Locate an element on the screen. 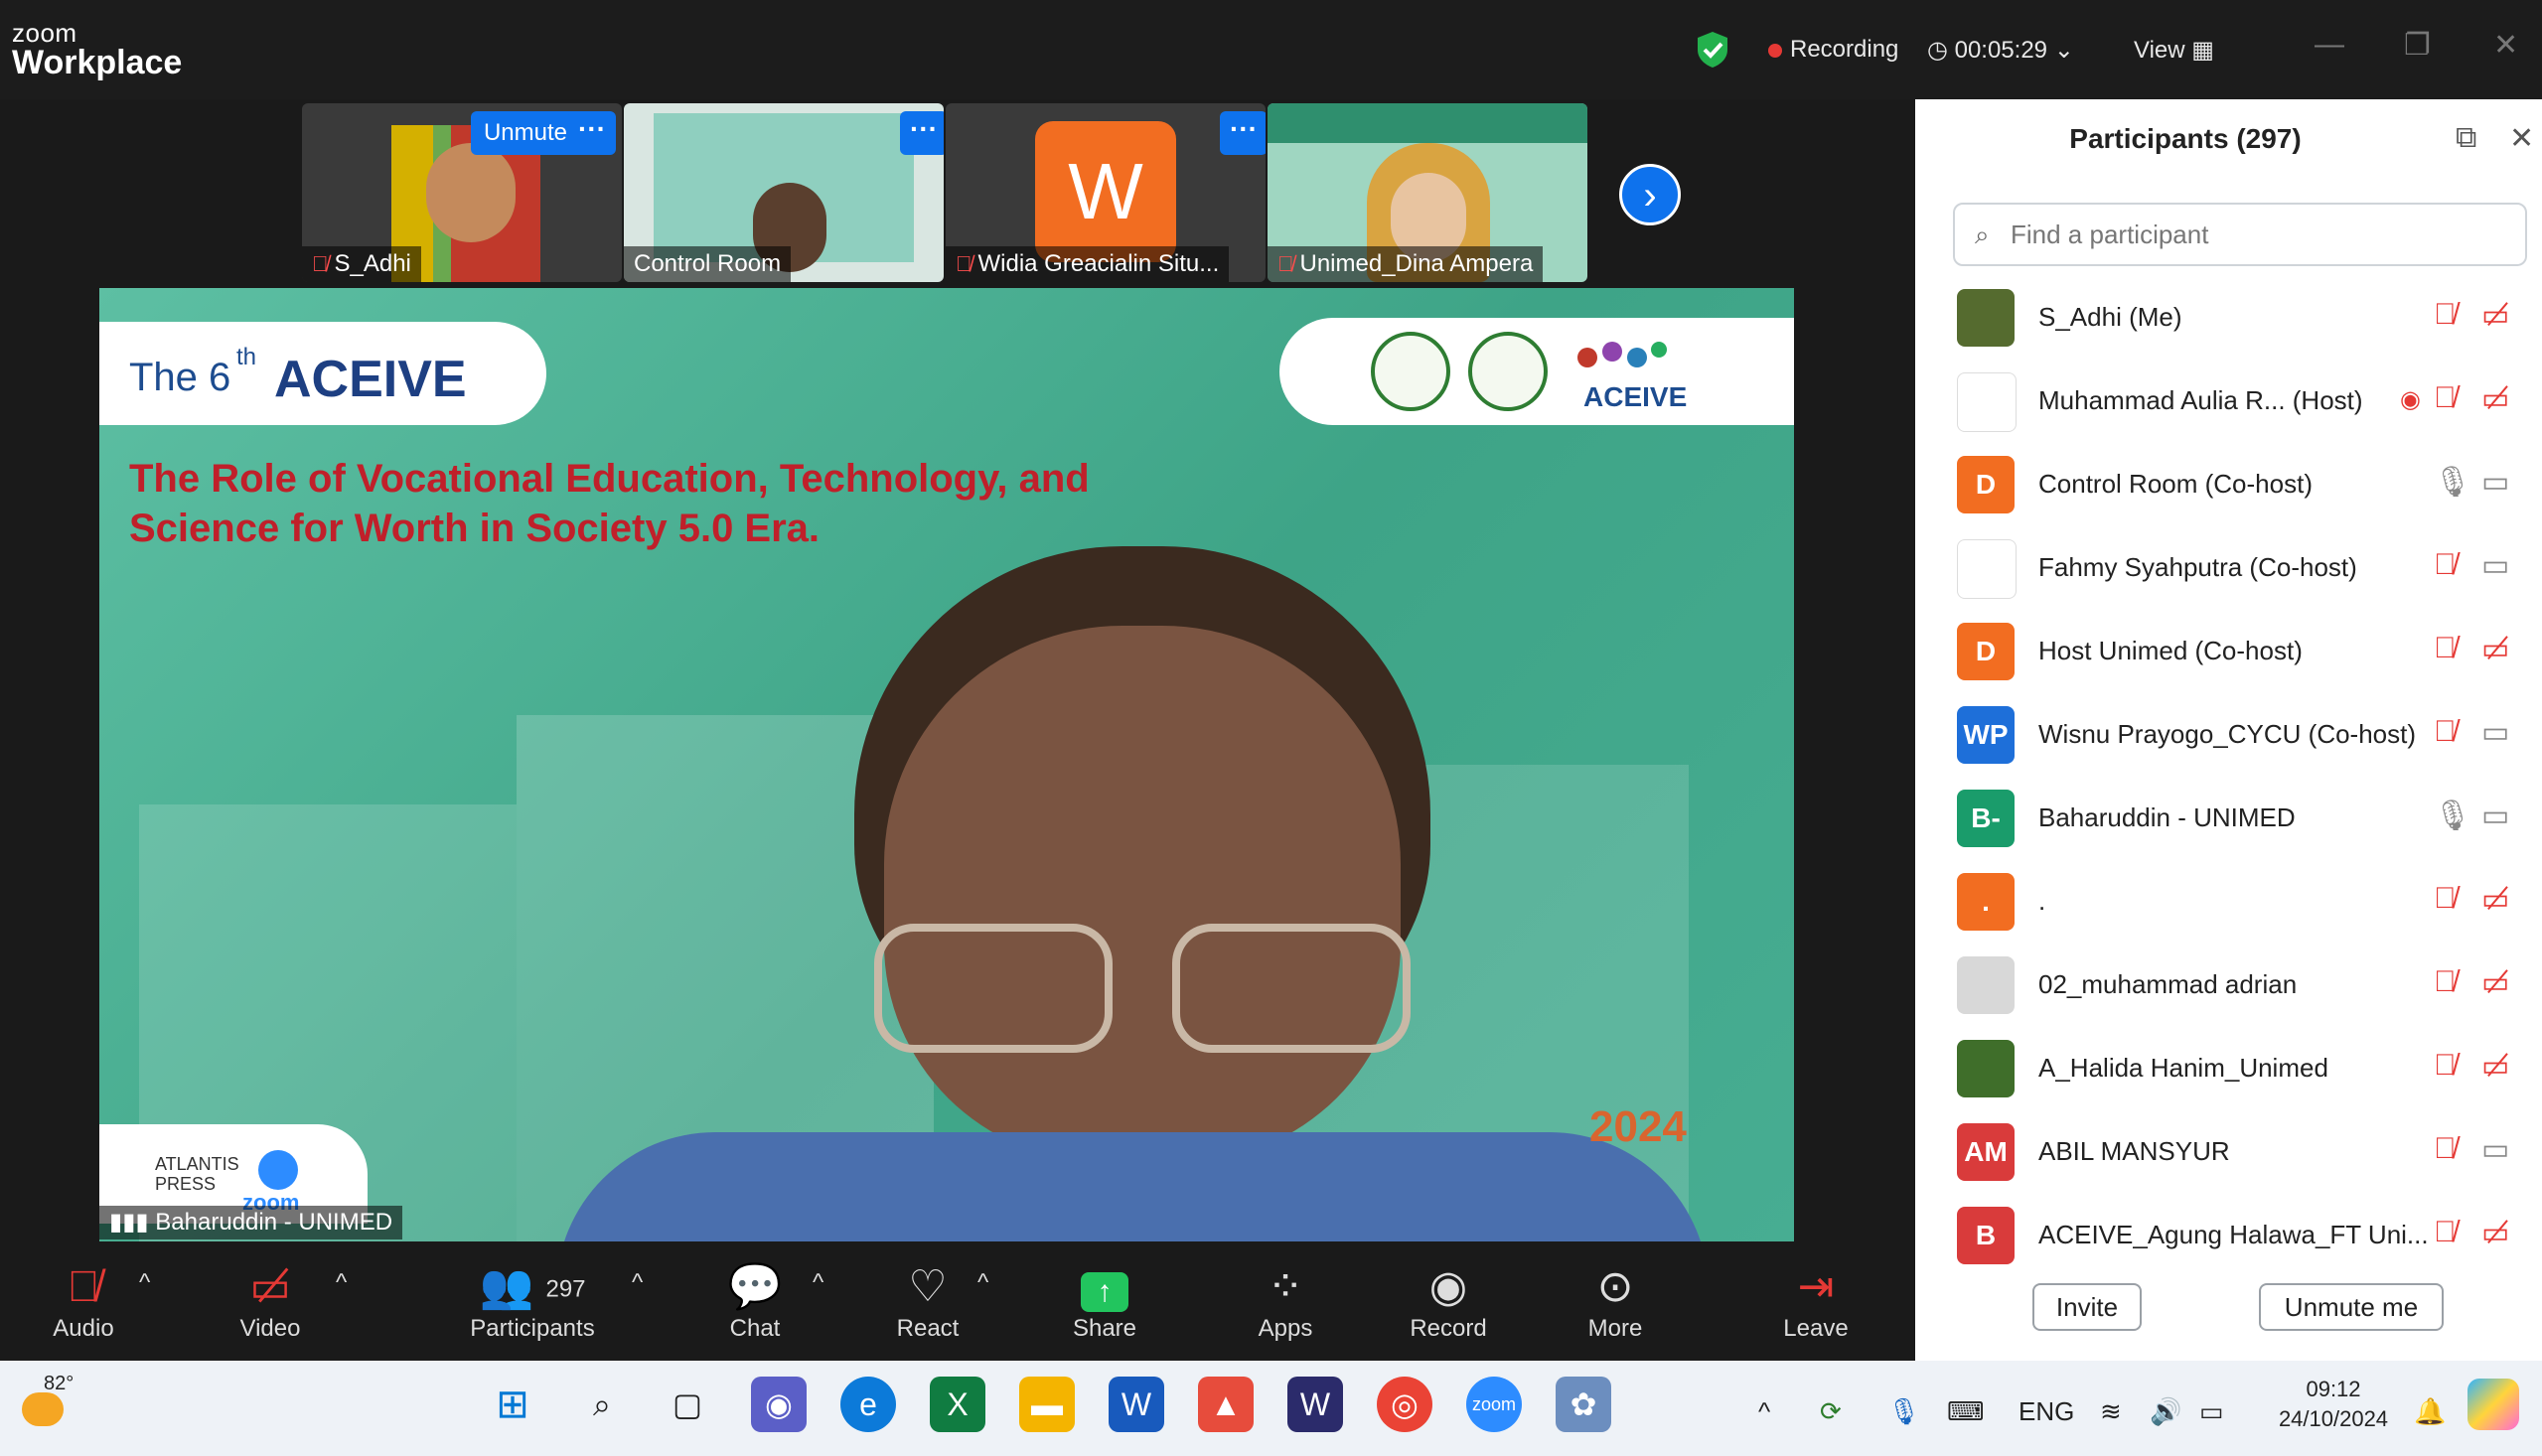 The height and width of the screenshot is (1456, 2542). close-icon: ✕ is located at coordinates (2521, 138).